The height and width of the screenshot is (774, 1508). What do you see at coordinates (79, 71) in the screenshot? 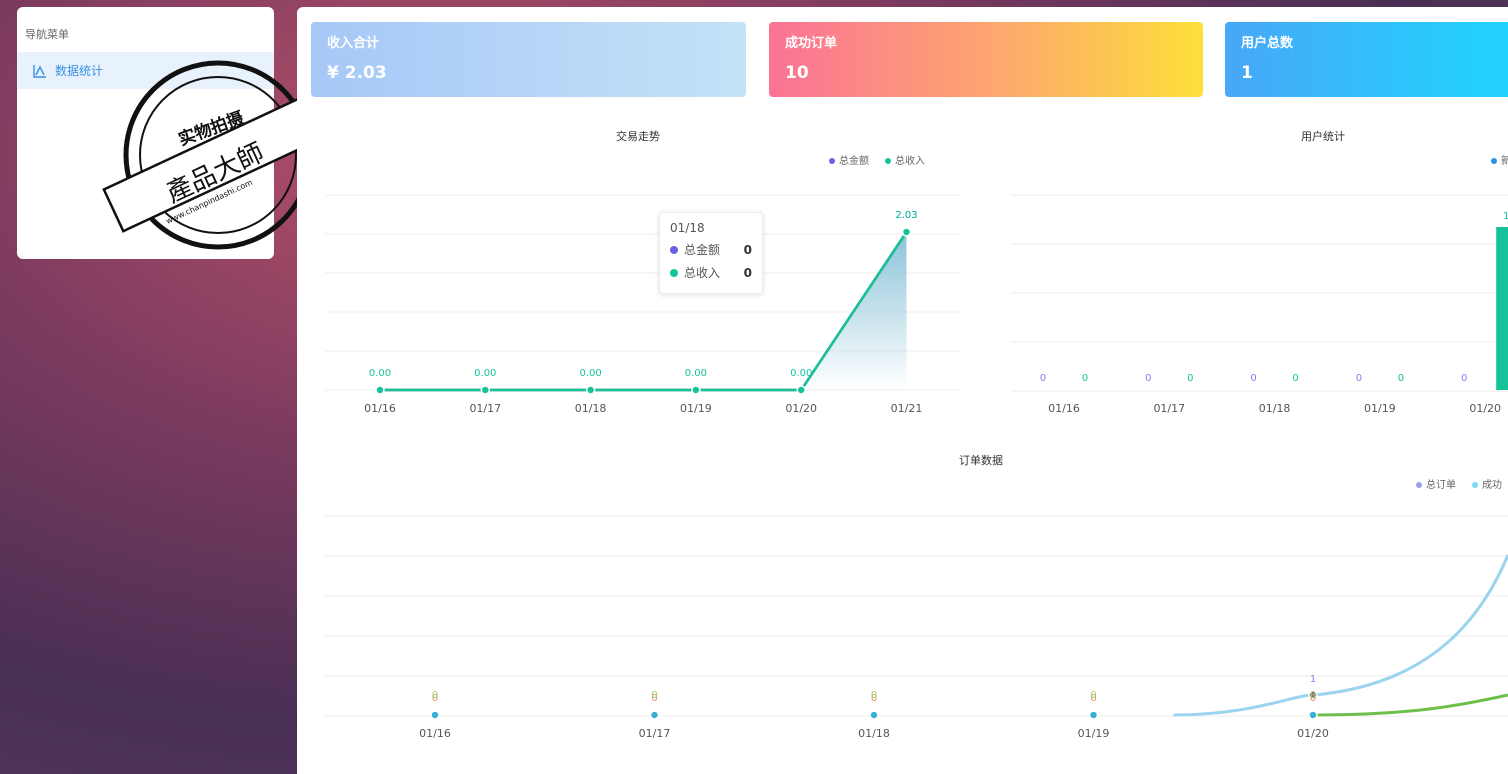
I see `sidebar-item-label: 数据统计` at bounding box center [79, 71].